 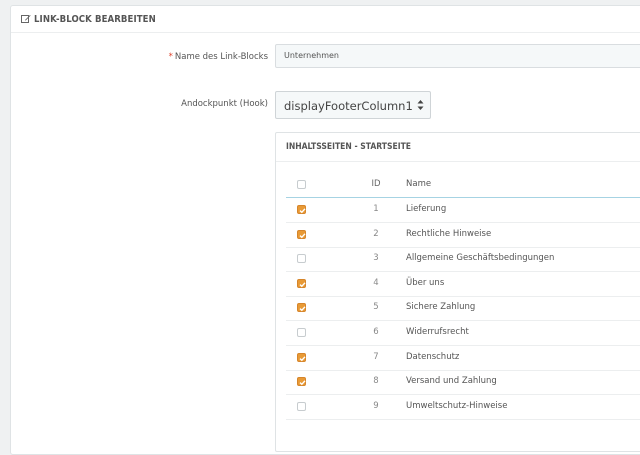 What do you see at coordinates (224, 104) in the screenshot?
I see `hook-label: Andockpunkt (Hook)` at bounding box center [224, 104].